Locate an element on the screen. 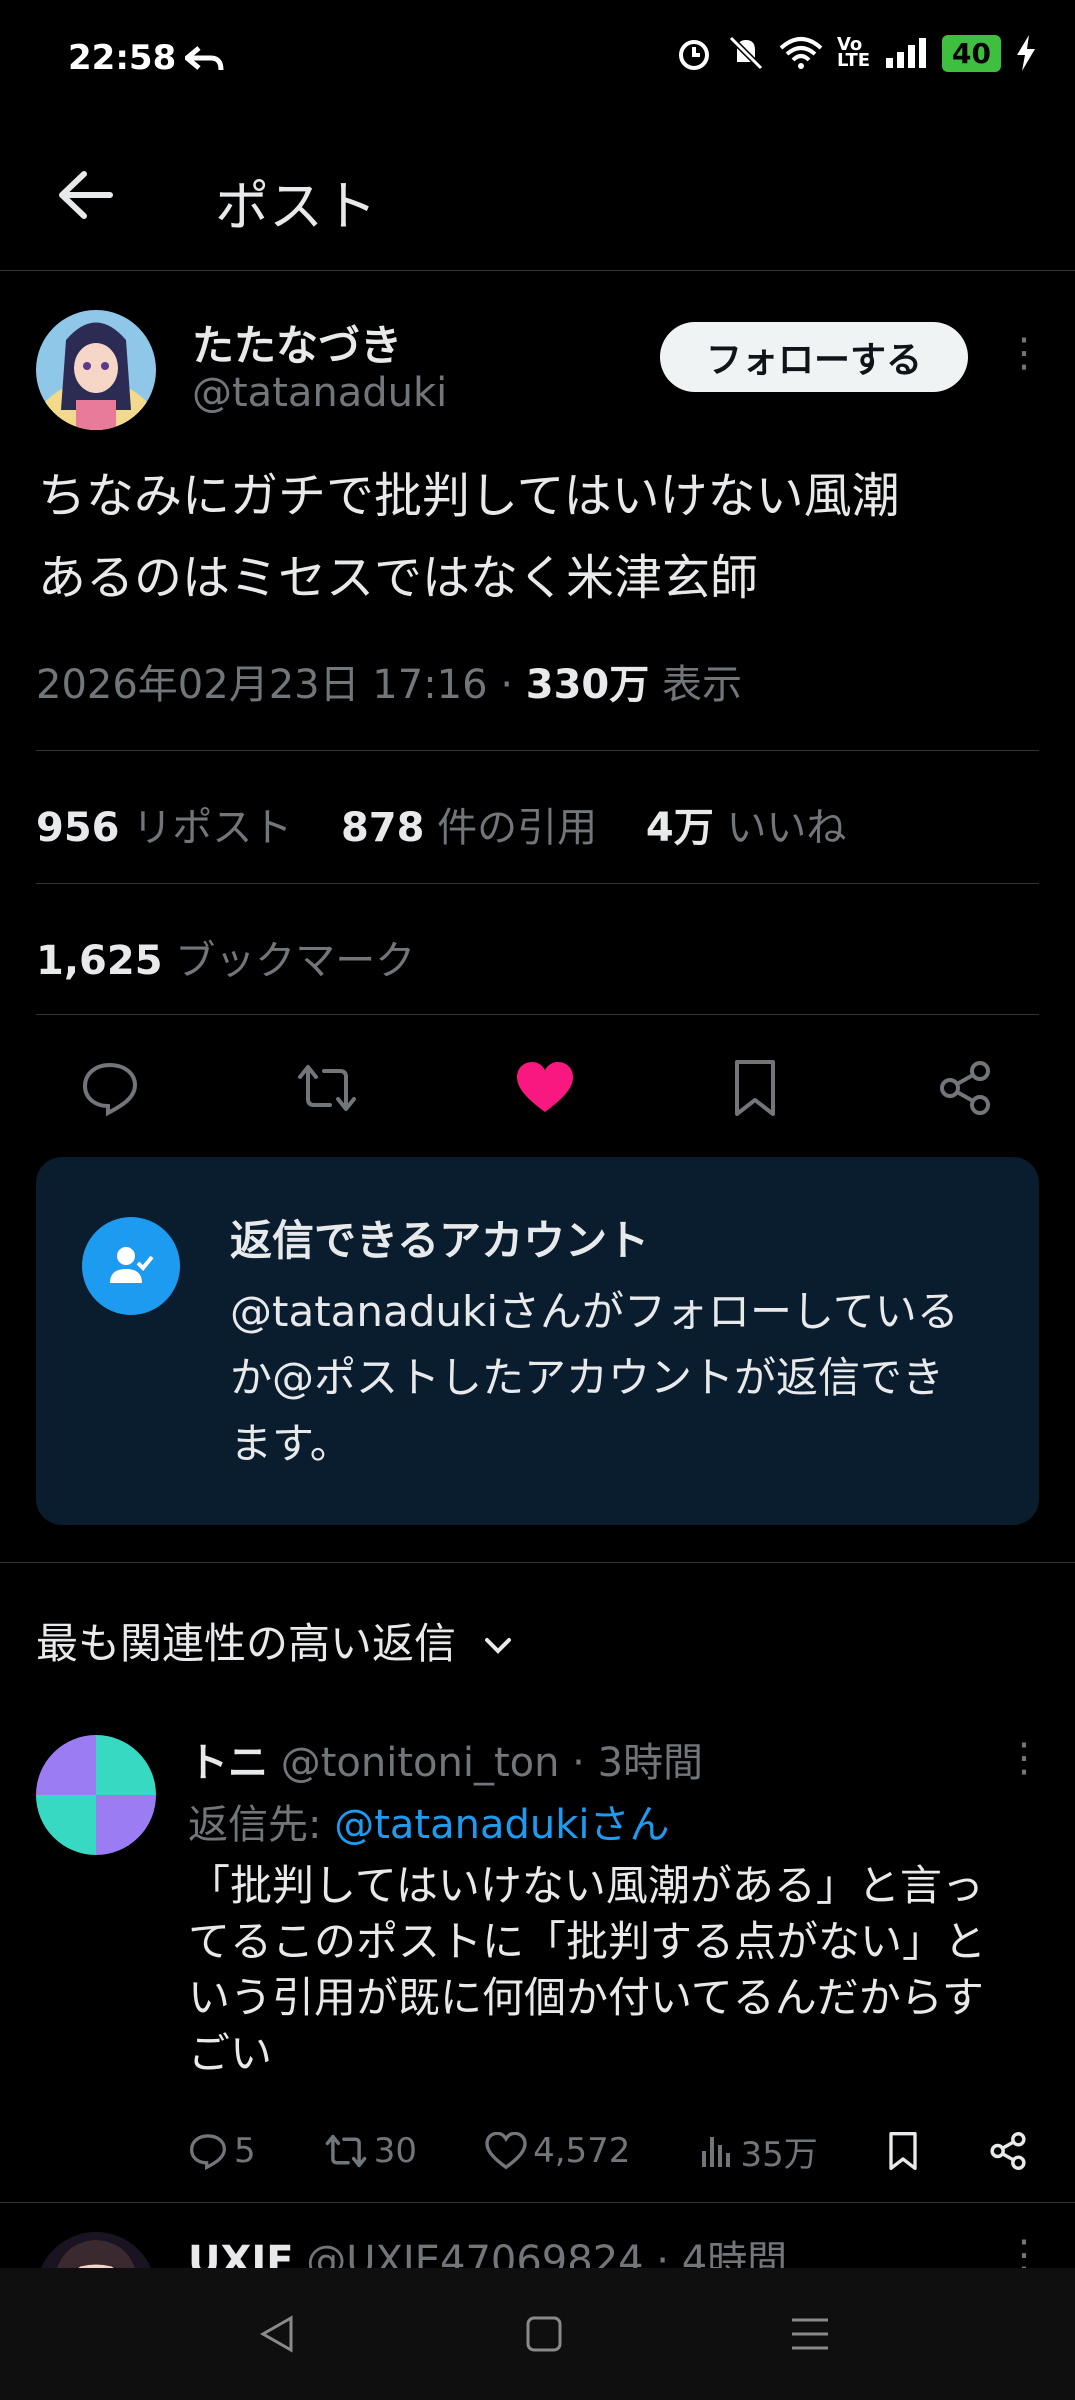 This screenshot has width=1075, height=2400. reply-text-line: 「批判してはいけない風潮がある」と言っ is located at coordinates (586, 1885).